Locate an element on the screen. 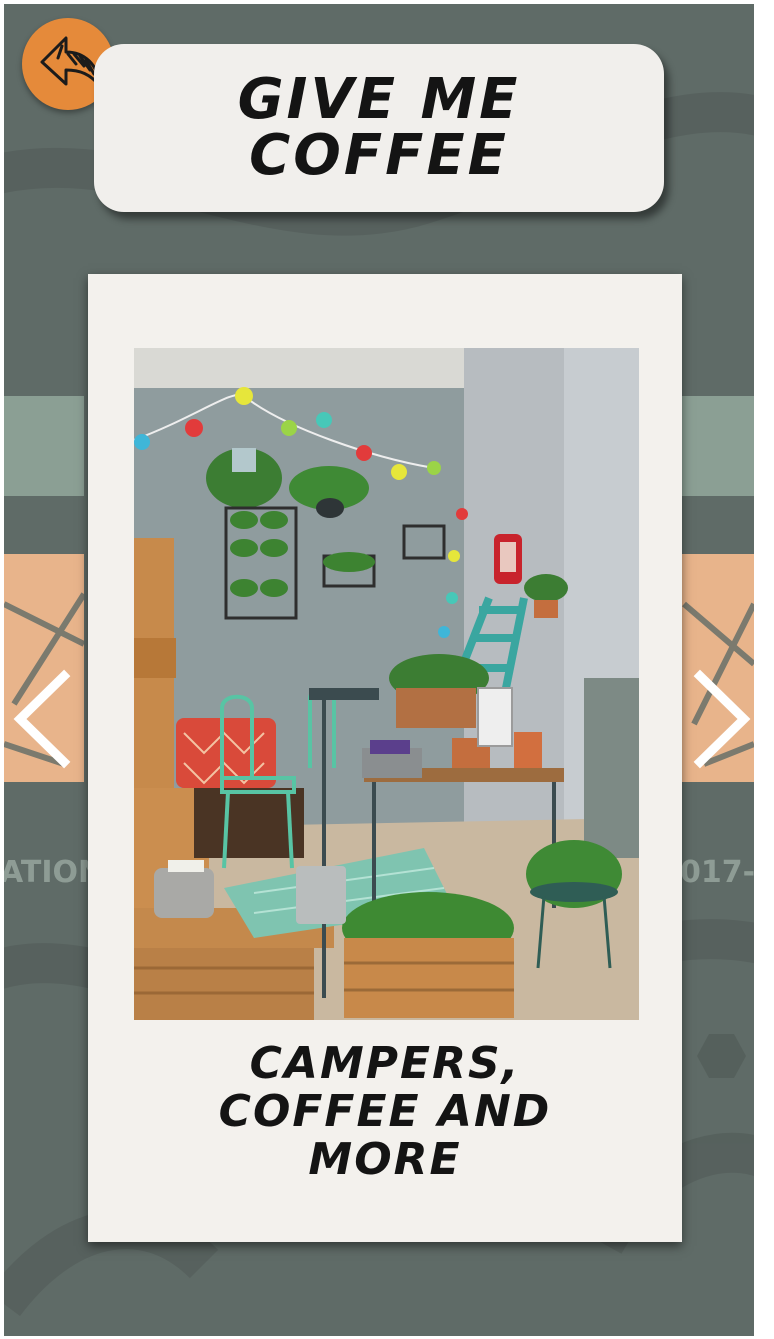 This screenshot has height=1339, width=774. page-title: GIVE ME COFFEE is located at coordinates (379, 127).